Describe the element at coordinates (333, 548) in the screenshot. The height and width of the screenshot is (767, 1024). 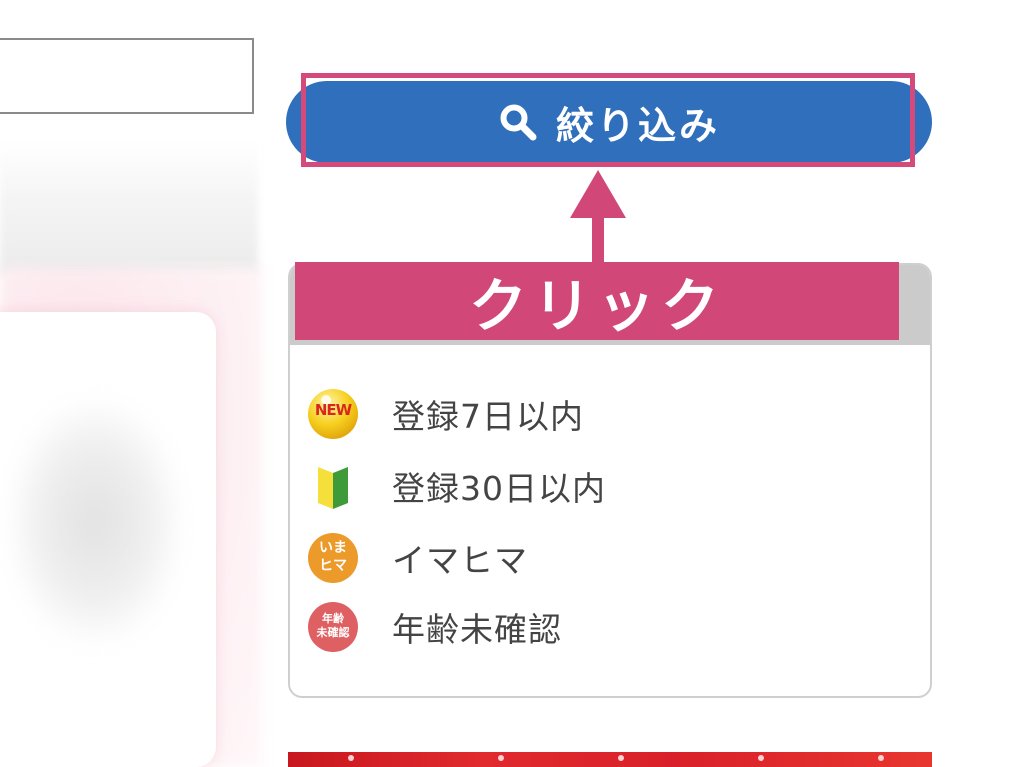
I see `imahima-badge-line1: いま` at that location.